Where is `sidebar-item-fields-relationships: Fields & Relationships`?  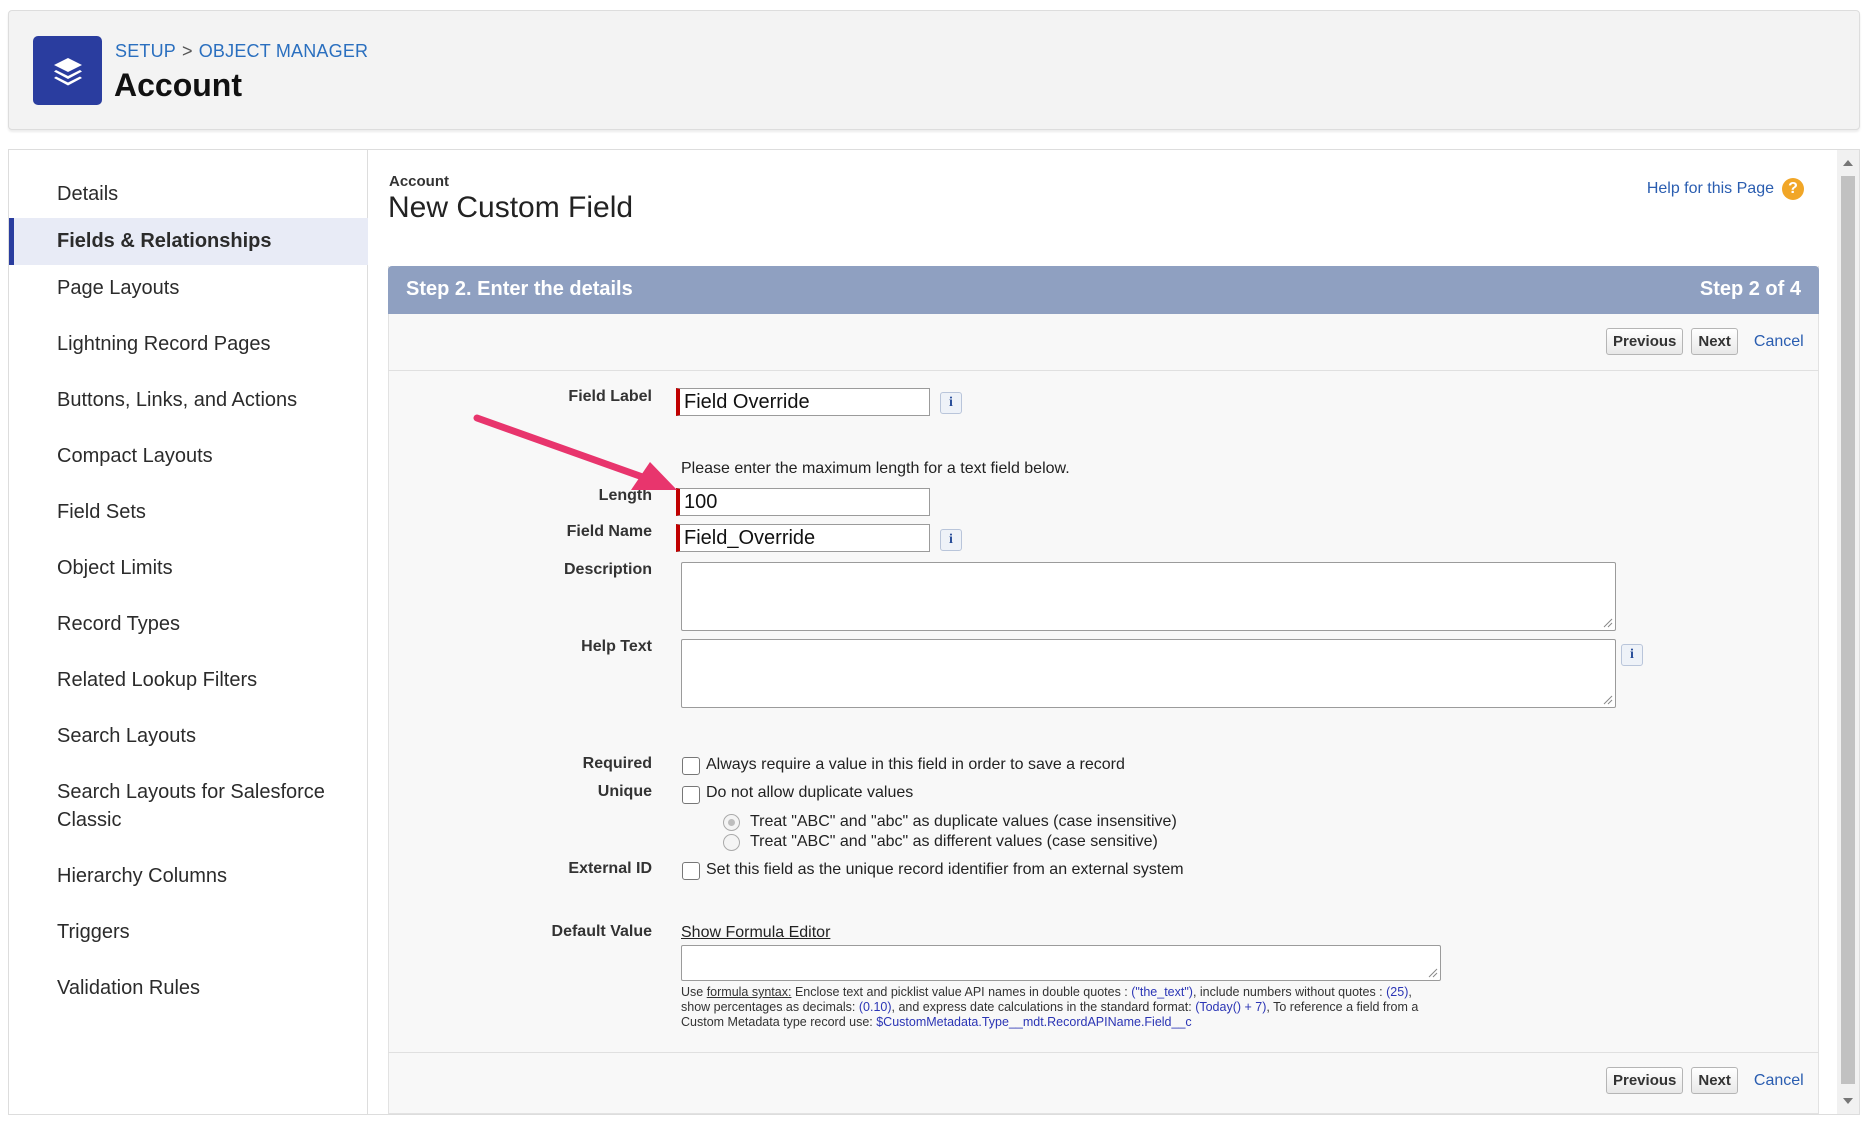 sidebar-item-fields-relationships: Fields & Relationships is located at coordinates (188, 241).